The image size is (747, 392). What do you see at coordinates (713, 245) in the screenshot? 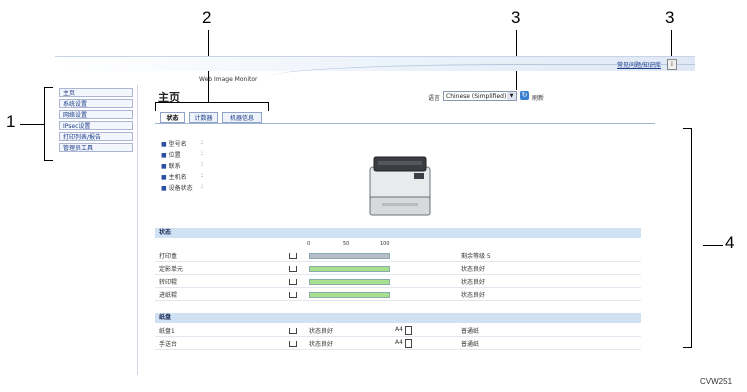
I see `callout-4-leader` at bounding box center [713, 245].